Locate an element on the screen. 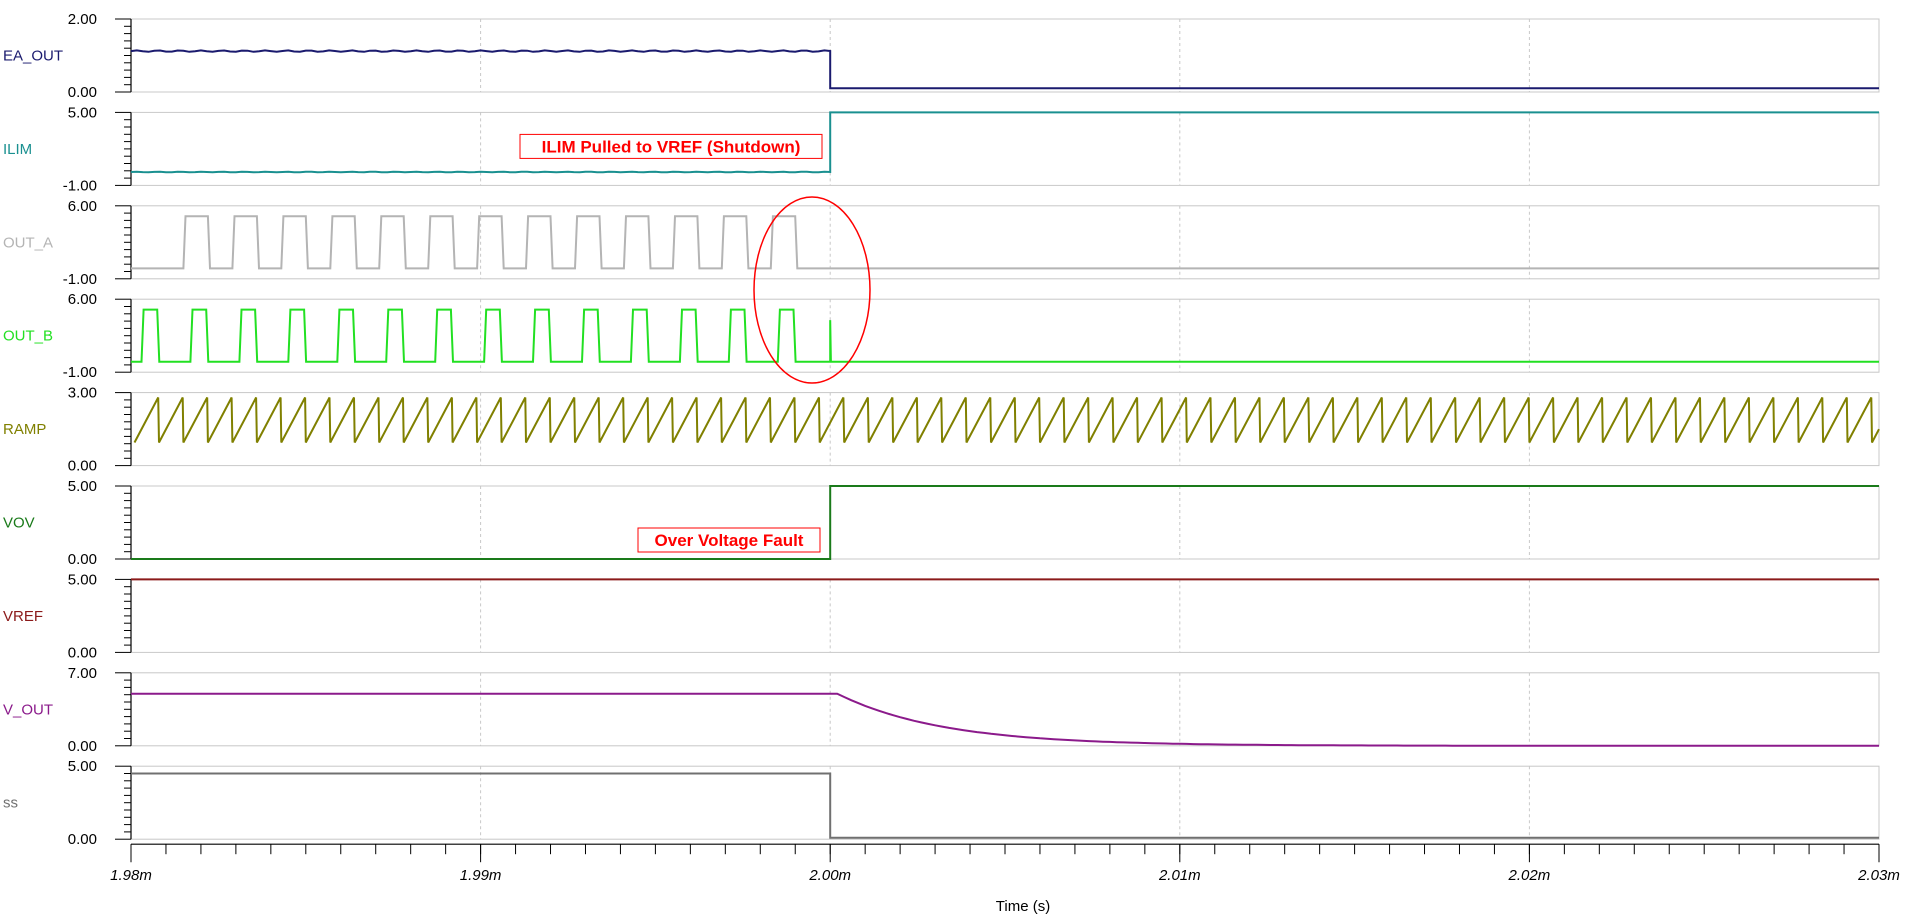 Image resolution: width=1918 pixels, height=917 pixels. series-label: VOV is located at coordinates (19, 523).